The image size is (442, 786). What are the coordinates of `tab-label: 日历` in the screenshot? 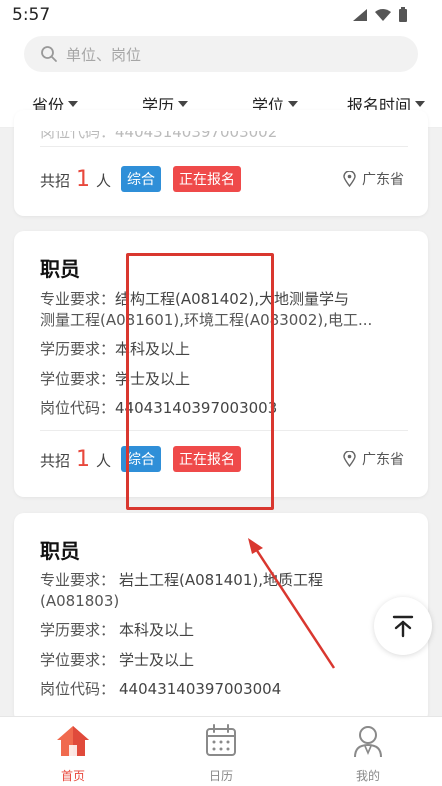 It's located at (220, 776).